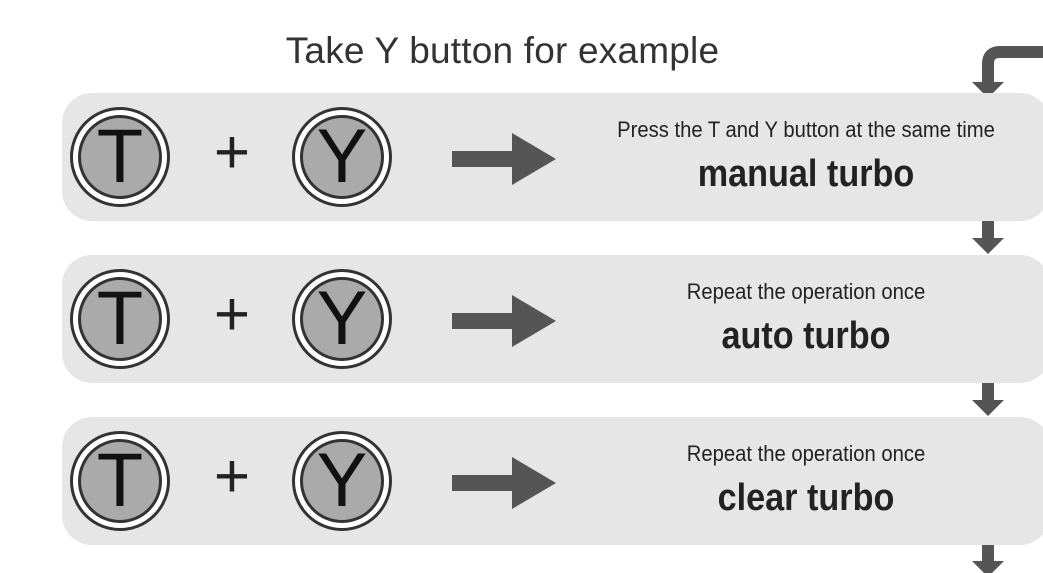  Describe the element at coordinates (806, 498) in the screenshot. I see `mode-label: clear turbo` at that location.